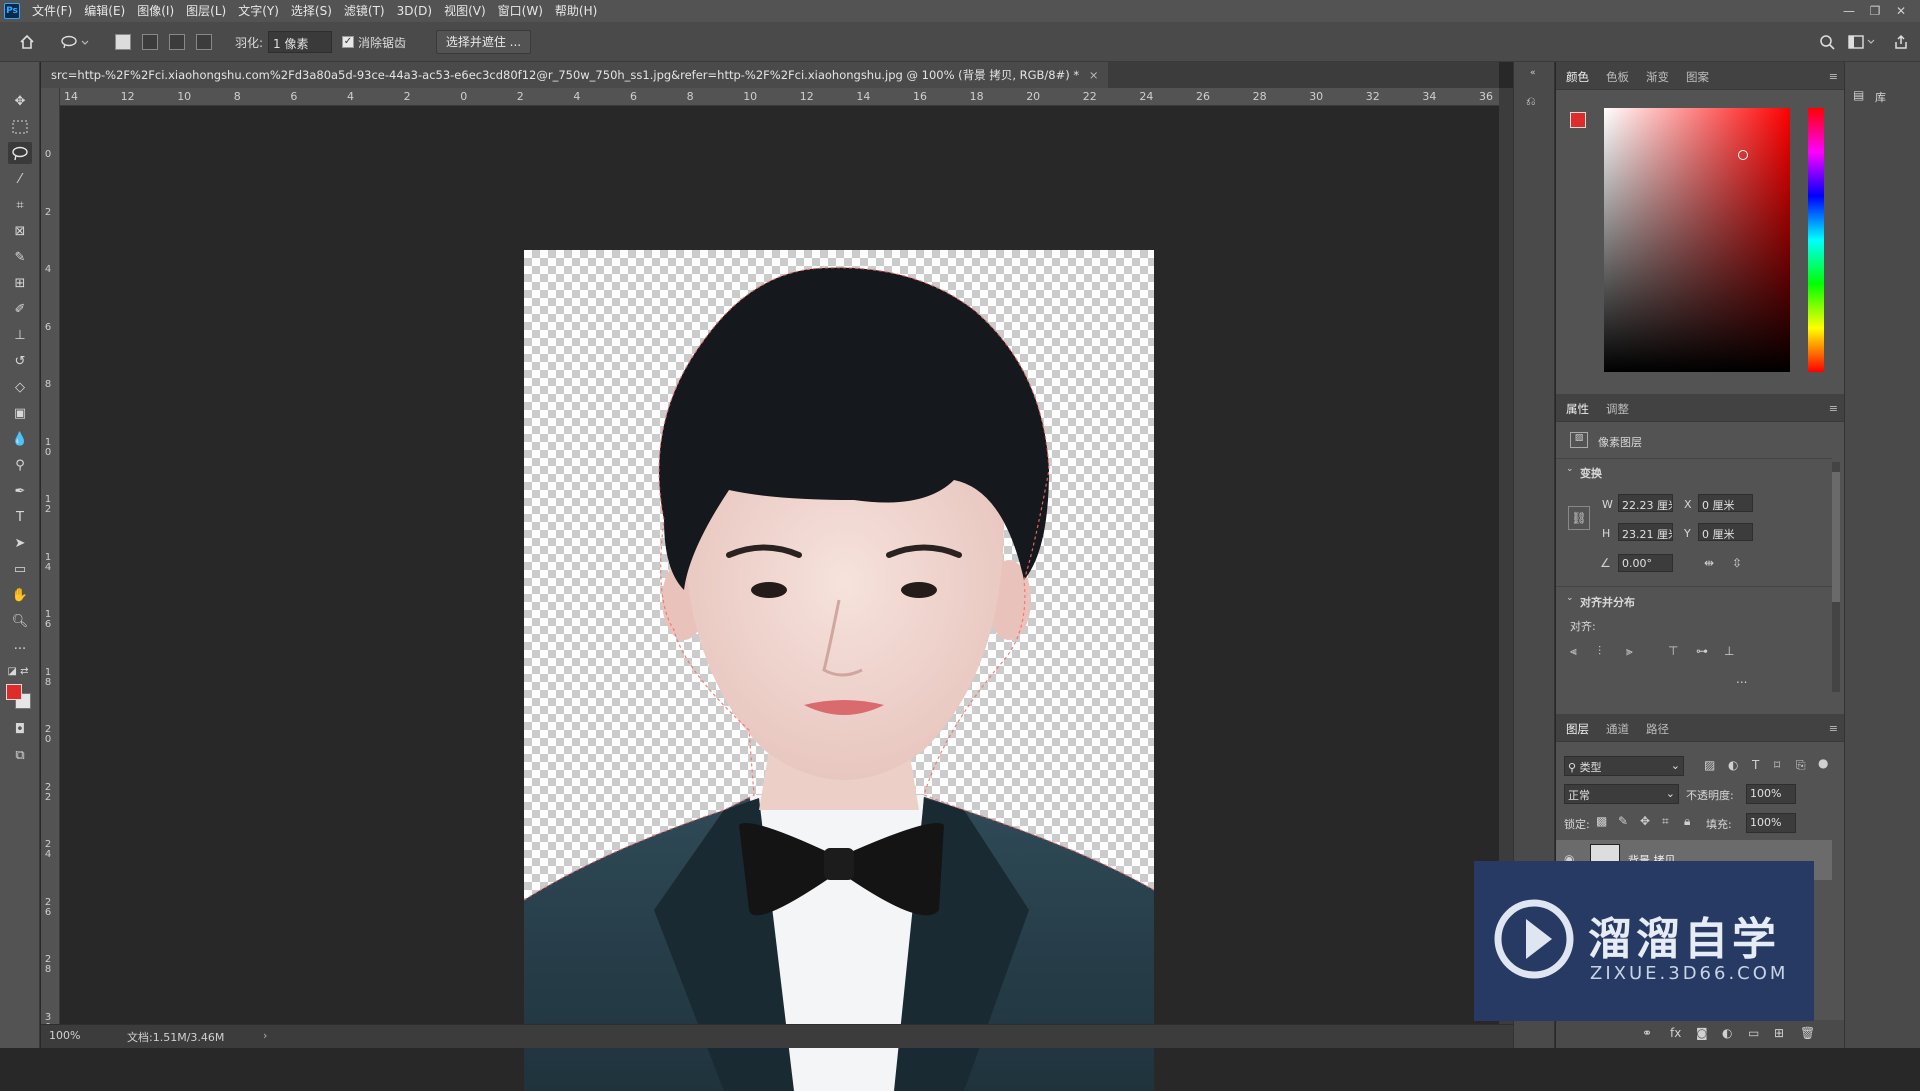 Image resolution: width=1920 pixels, height=1091 pixels. I want to click on gradient-tool-icon: ▣, so click(20, 413).